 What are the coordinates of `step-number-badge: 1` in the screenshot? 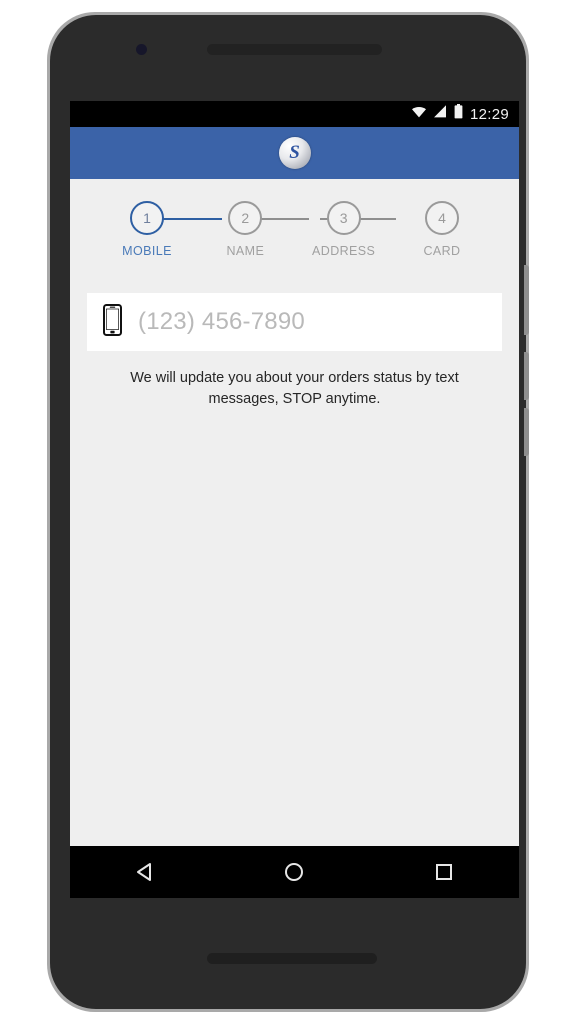 It's located at (147, 218).